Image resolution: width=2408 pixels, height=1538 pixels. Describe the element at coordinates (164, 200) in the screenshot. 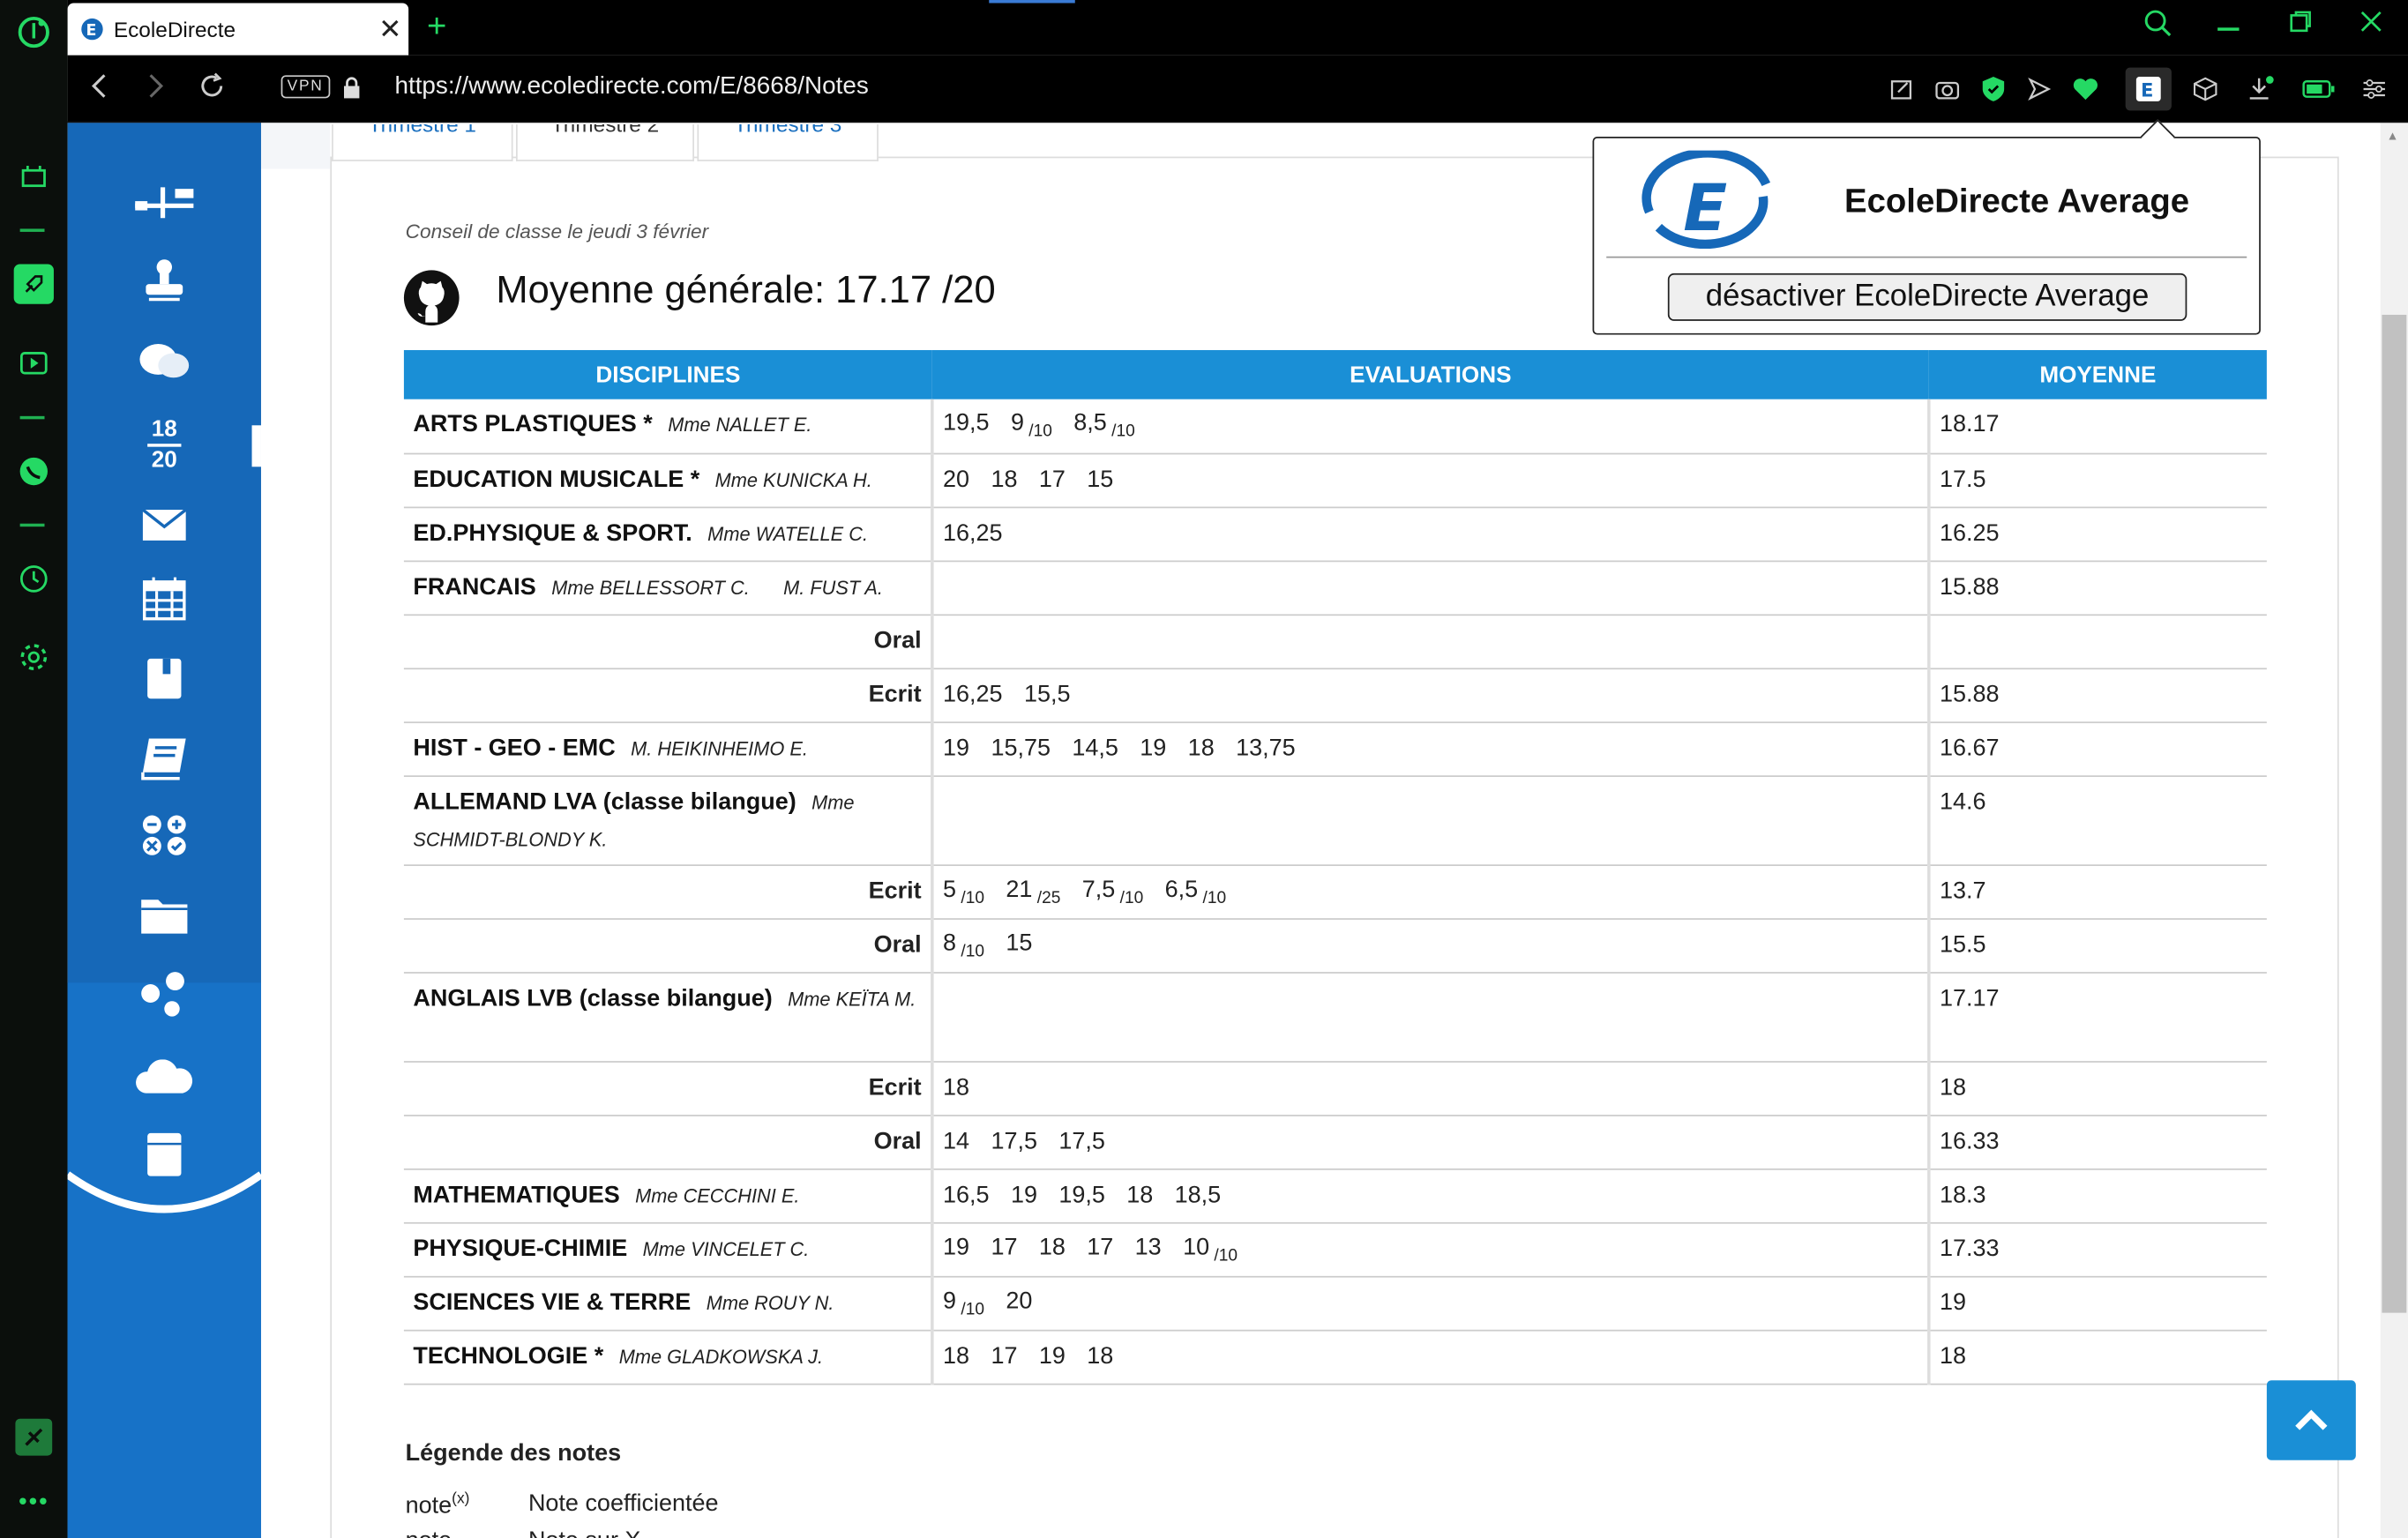

I see `timeline-icon` at that location.